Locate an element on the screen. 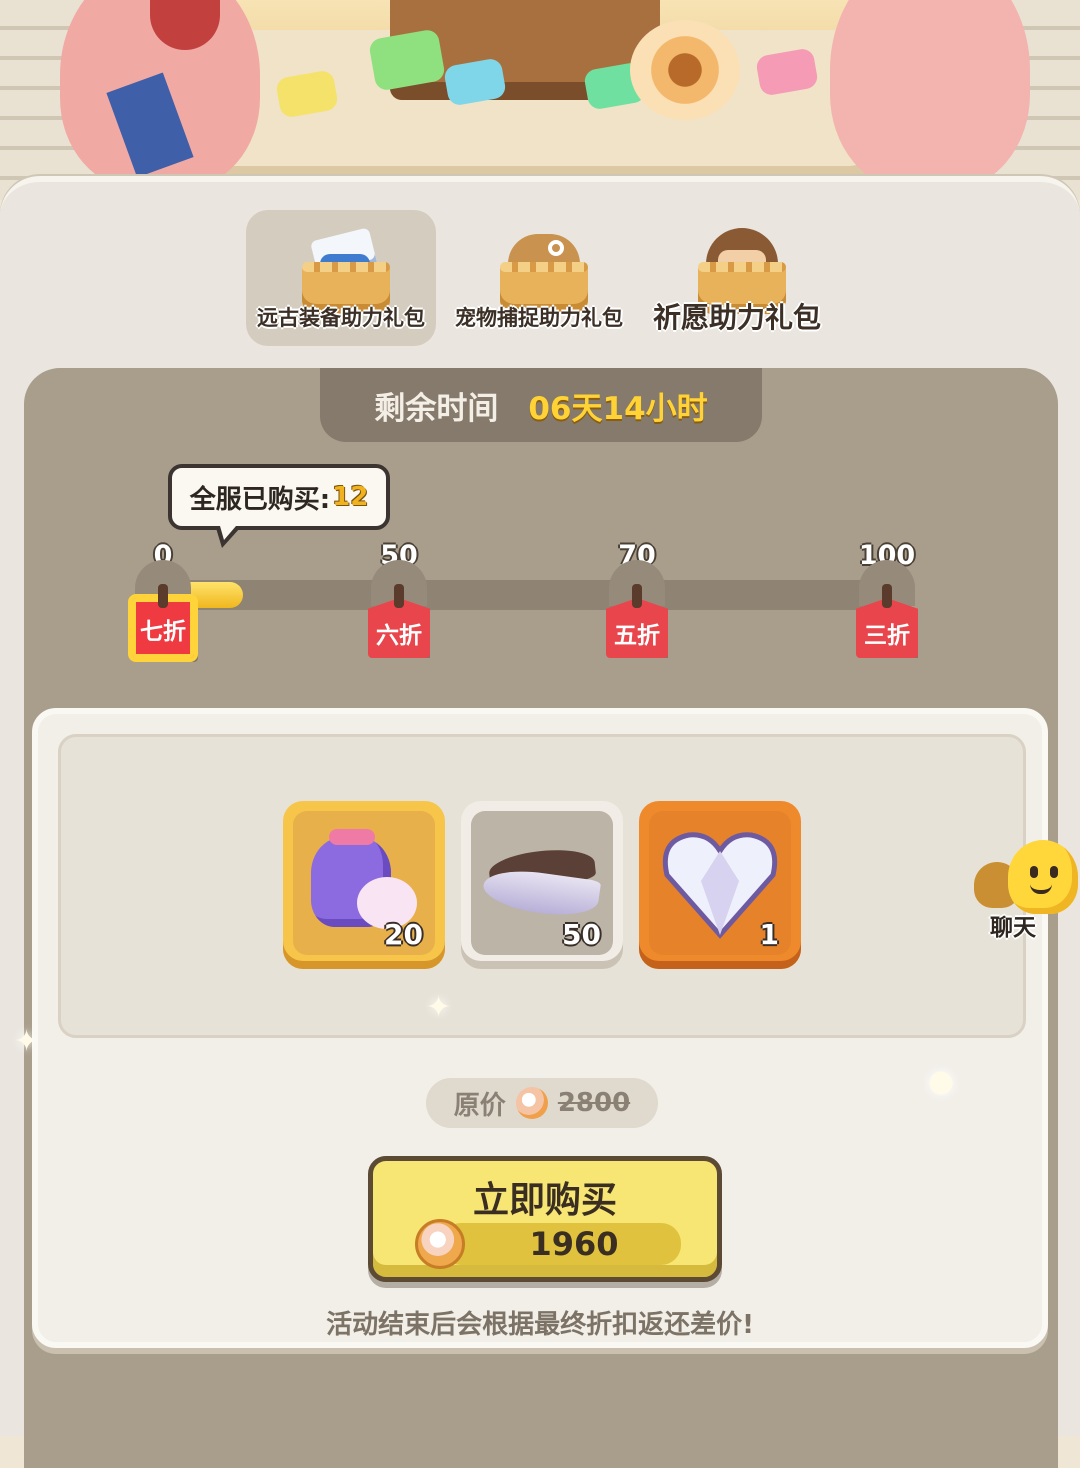 This screenshot has width=1080, height=1468. remaining-time-banner: 剩余时间 06天14小时 is located at coordinates (541, 405).